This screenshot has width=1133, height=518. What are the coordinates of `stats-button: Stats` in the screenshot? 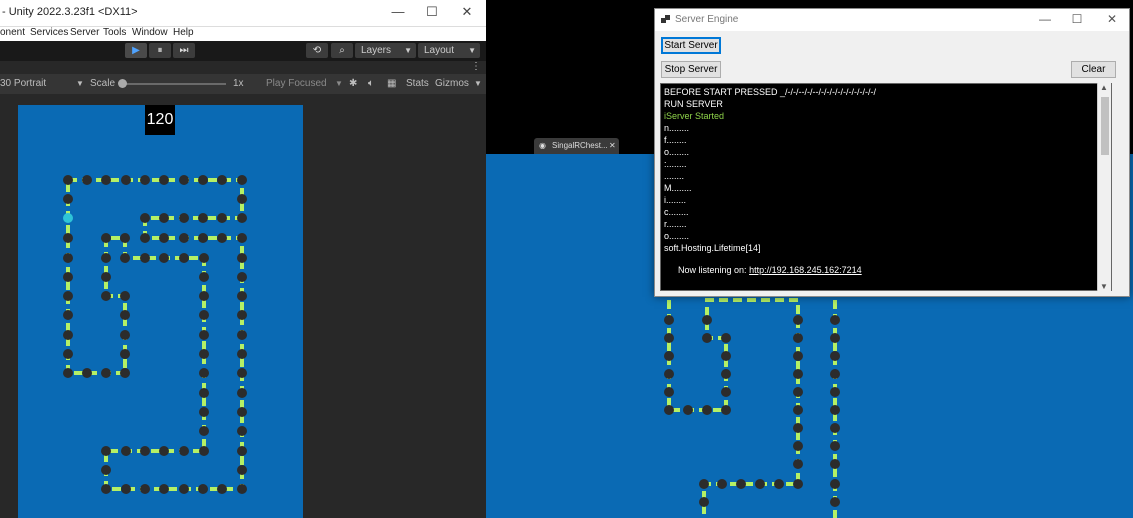 It's located at (417, 83).